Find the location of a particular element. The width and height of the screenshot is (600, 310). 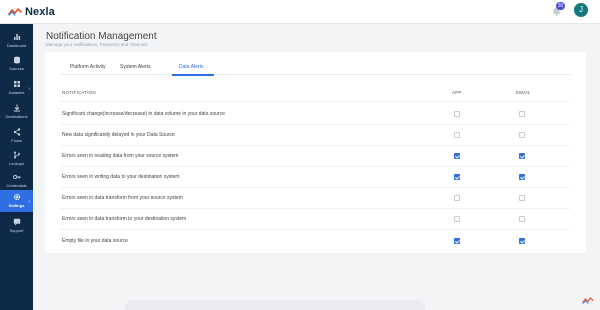

sidebar-item-label: Credentials is located at coordinates (16, 185).